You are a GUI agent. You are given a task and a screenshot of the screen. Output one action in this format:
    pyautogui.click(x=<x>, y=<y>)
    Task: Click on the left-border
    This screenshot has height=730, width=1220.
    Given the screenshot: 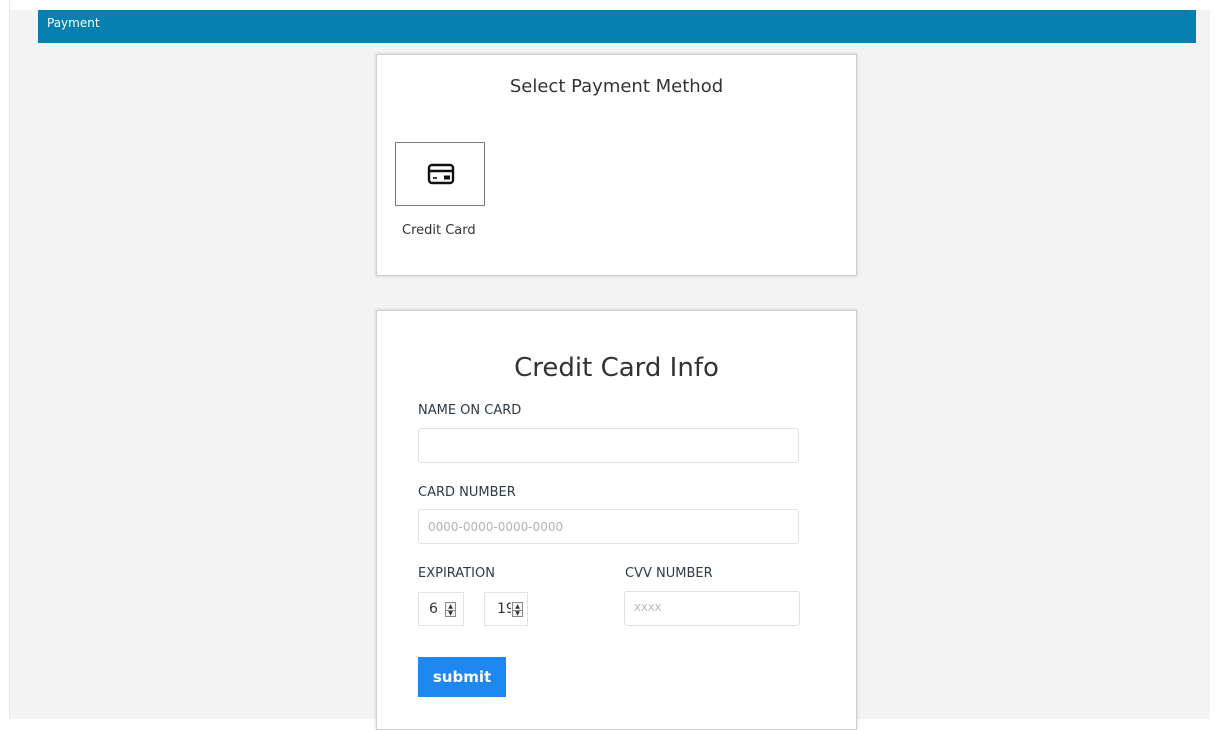 What is the action you would take?
    pyautogui.click(x=5, y=359)
    